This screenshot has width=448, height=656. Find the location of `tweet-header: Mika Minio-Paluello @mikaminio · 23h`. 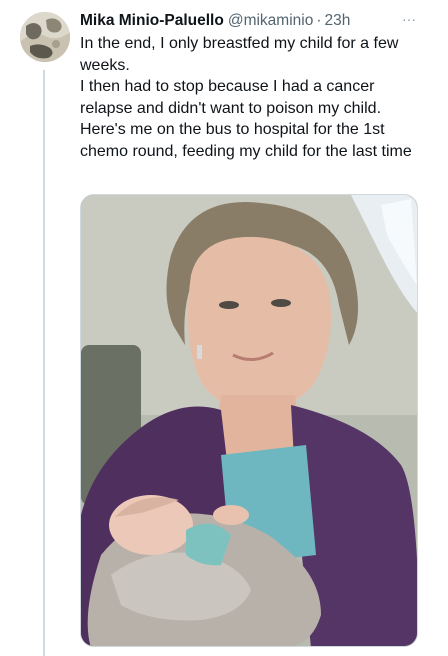

tweet-header: Mika Minio-Paluello @mikaminio · 23h is located at coordinates (258, 21).